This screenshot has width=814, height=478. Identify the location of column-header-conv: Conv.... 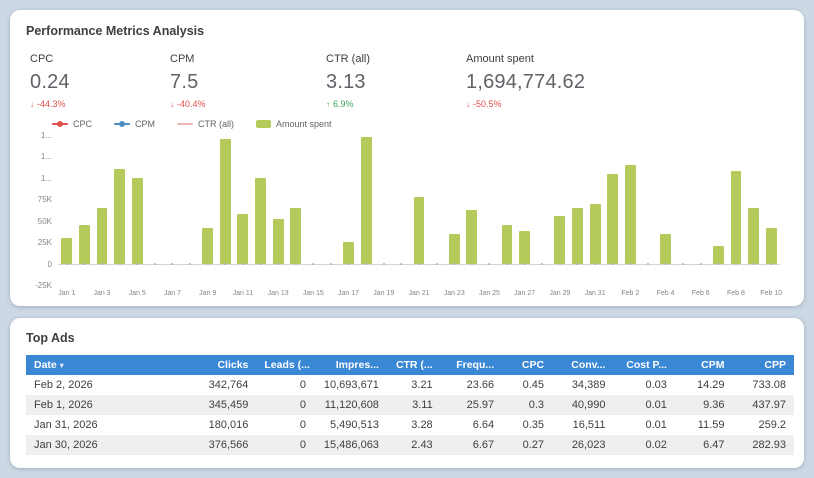
(583, 365).